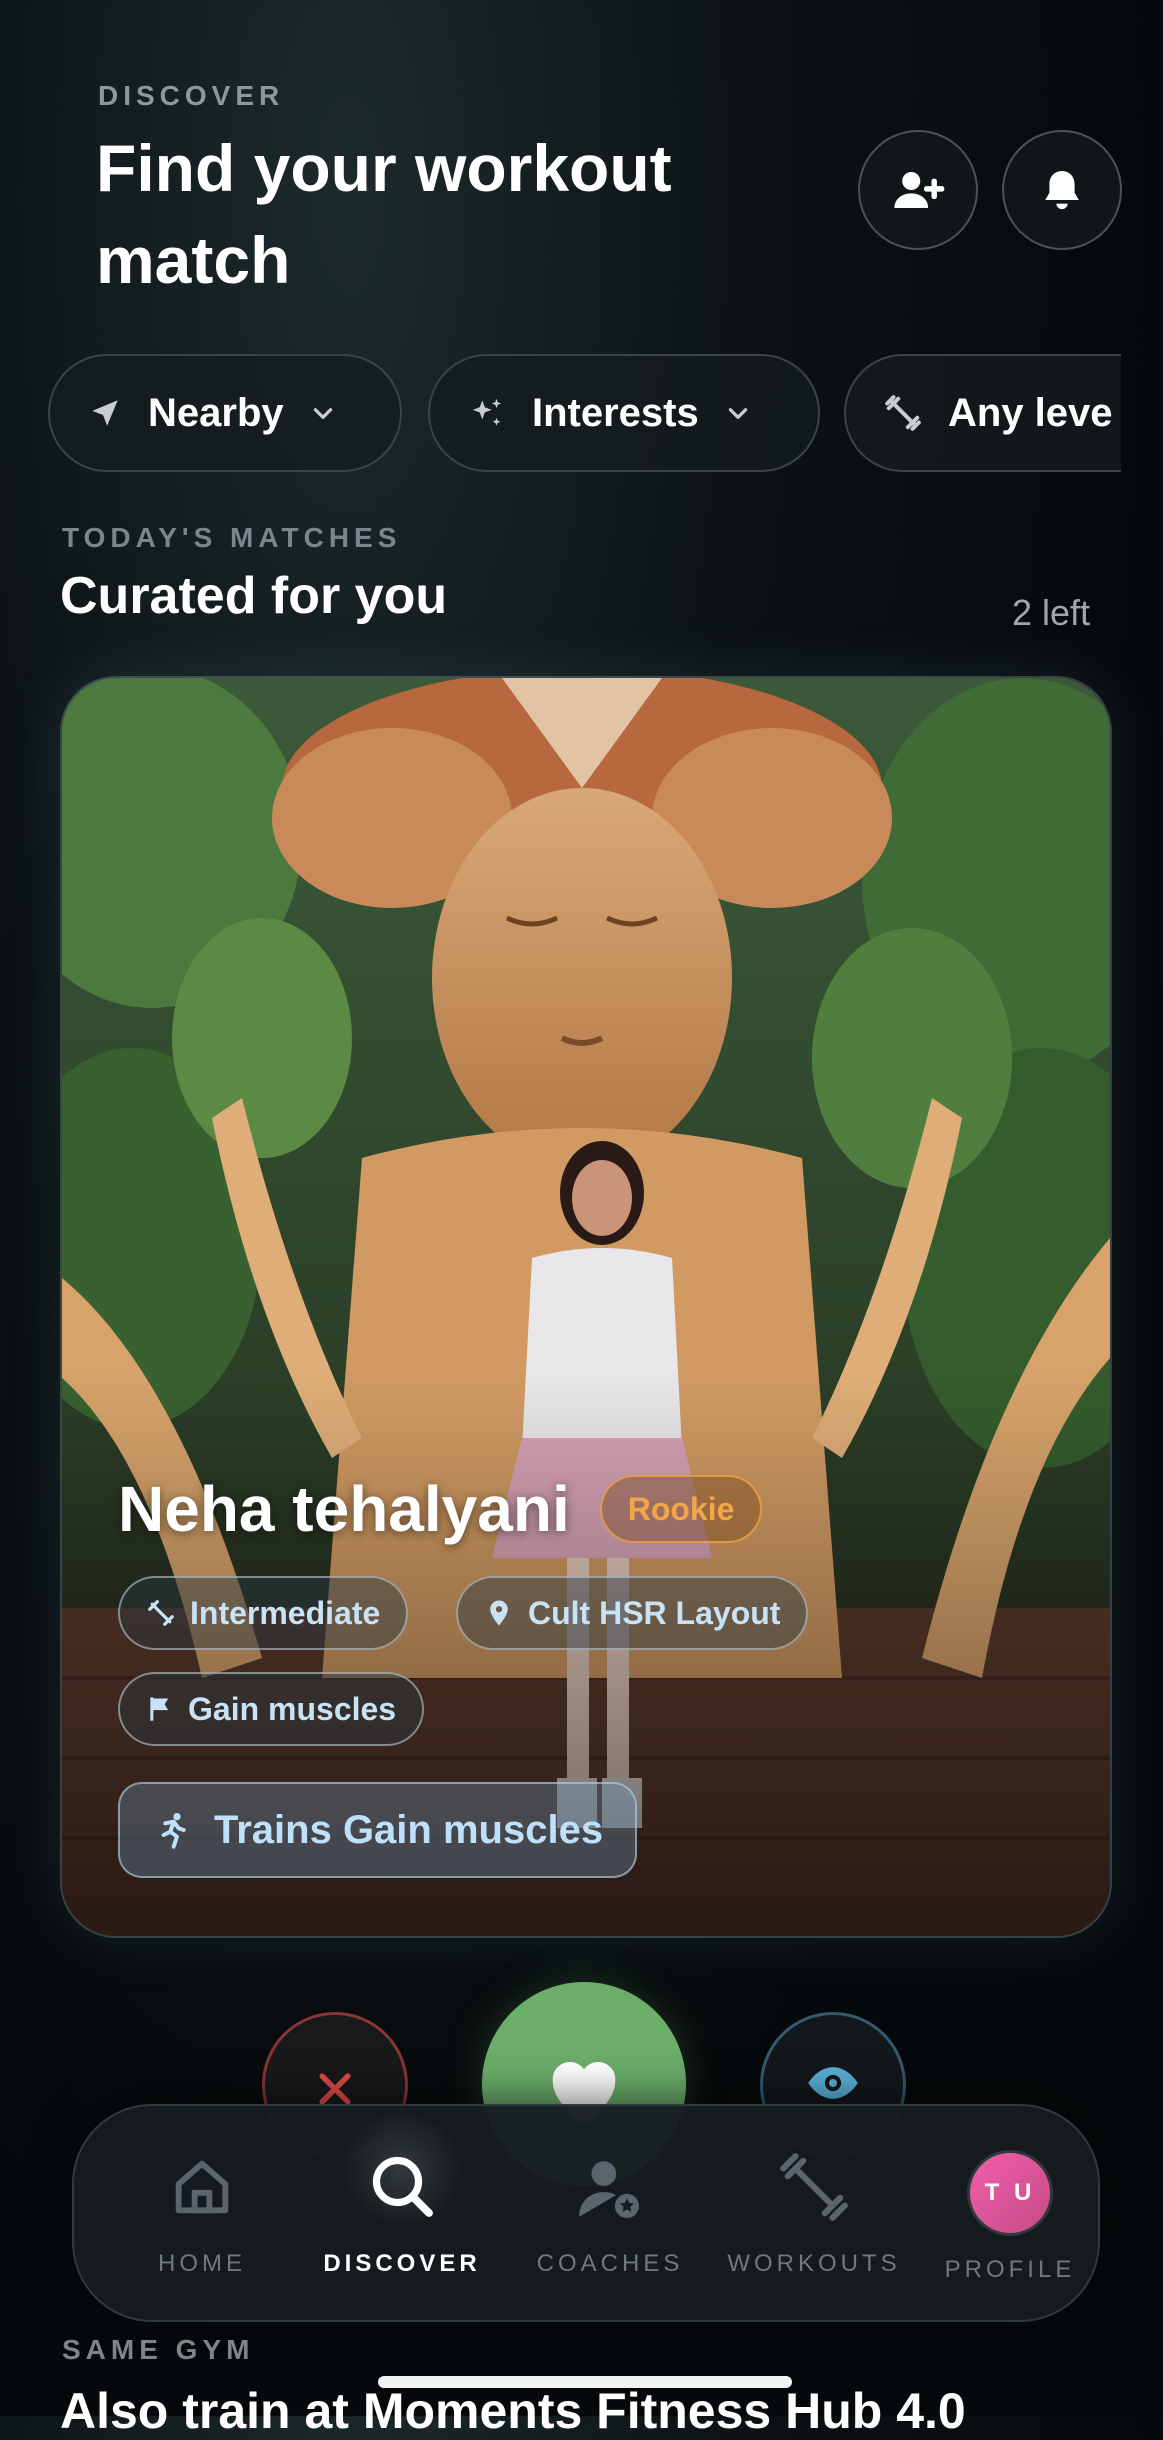 The width and height of the screenshot is (1163, 2440). Describe the element at coordinates (202, 2187) in the screenshot. I see `home-icon` at that location.